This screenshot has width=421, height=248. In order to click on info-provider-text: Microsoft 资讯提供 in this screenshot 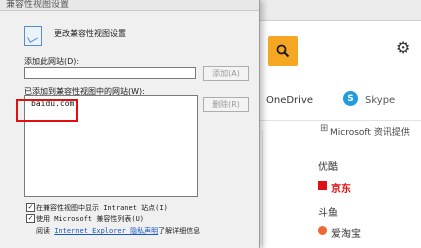, I will do `click(370, 133)`.